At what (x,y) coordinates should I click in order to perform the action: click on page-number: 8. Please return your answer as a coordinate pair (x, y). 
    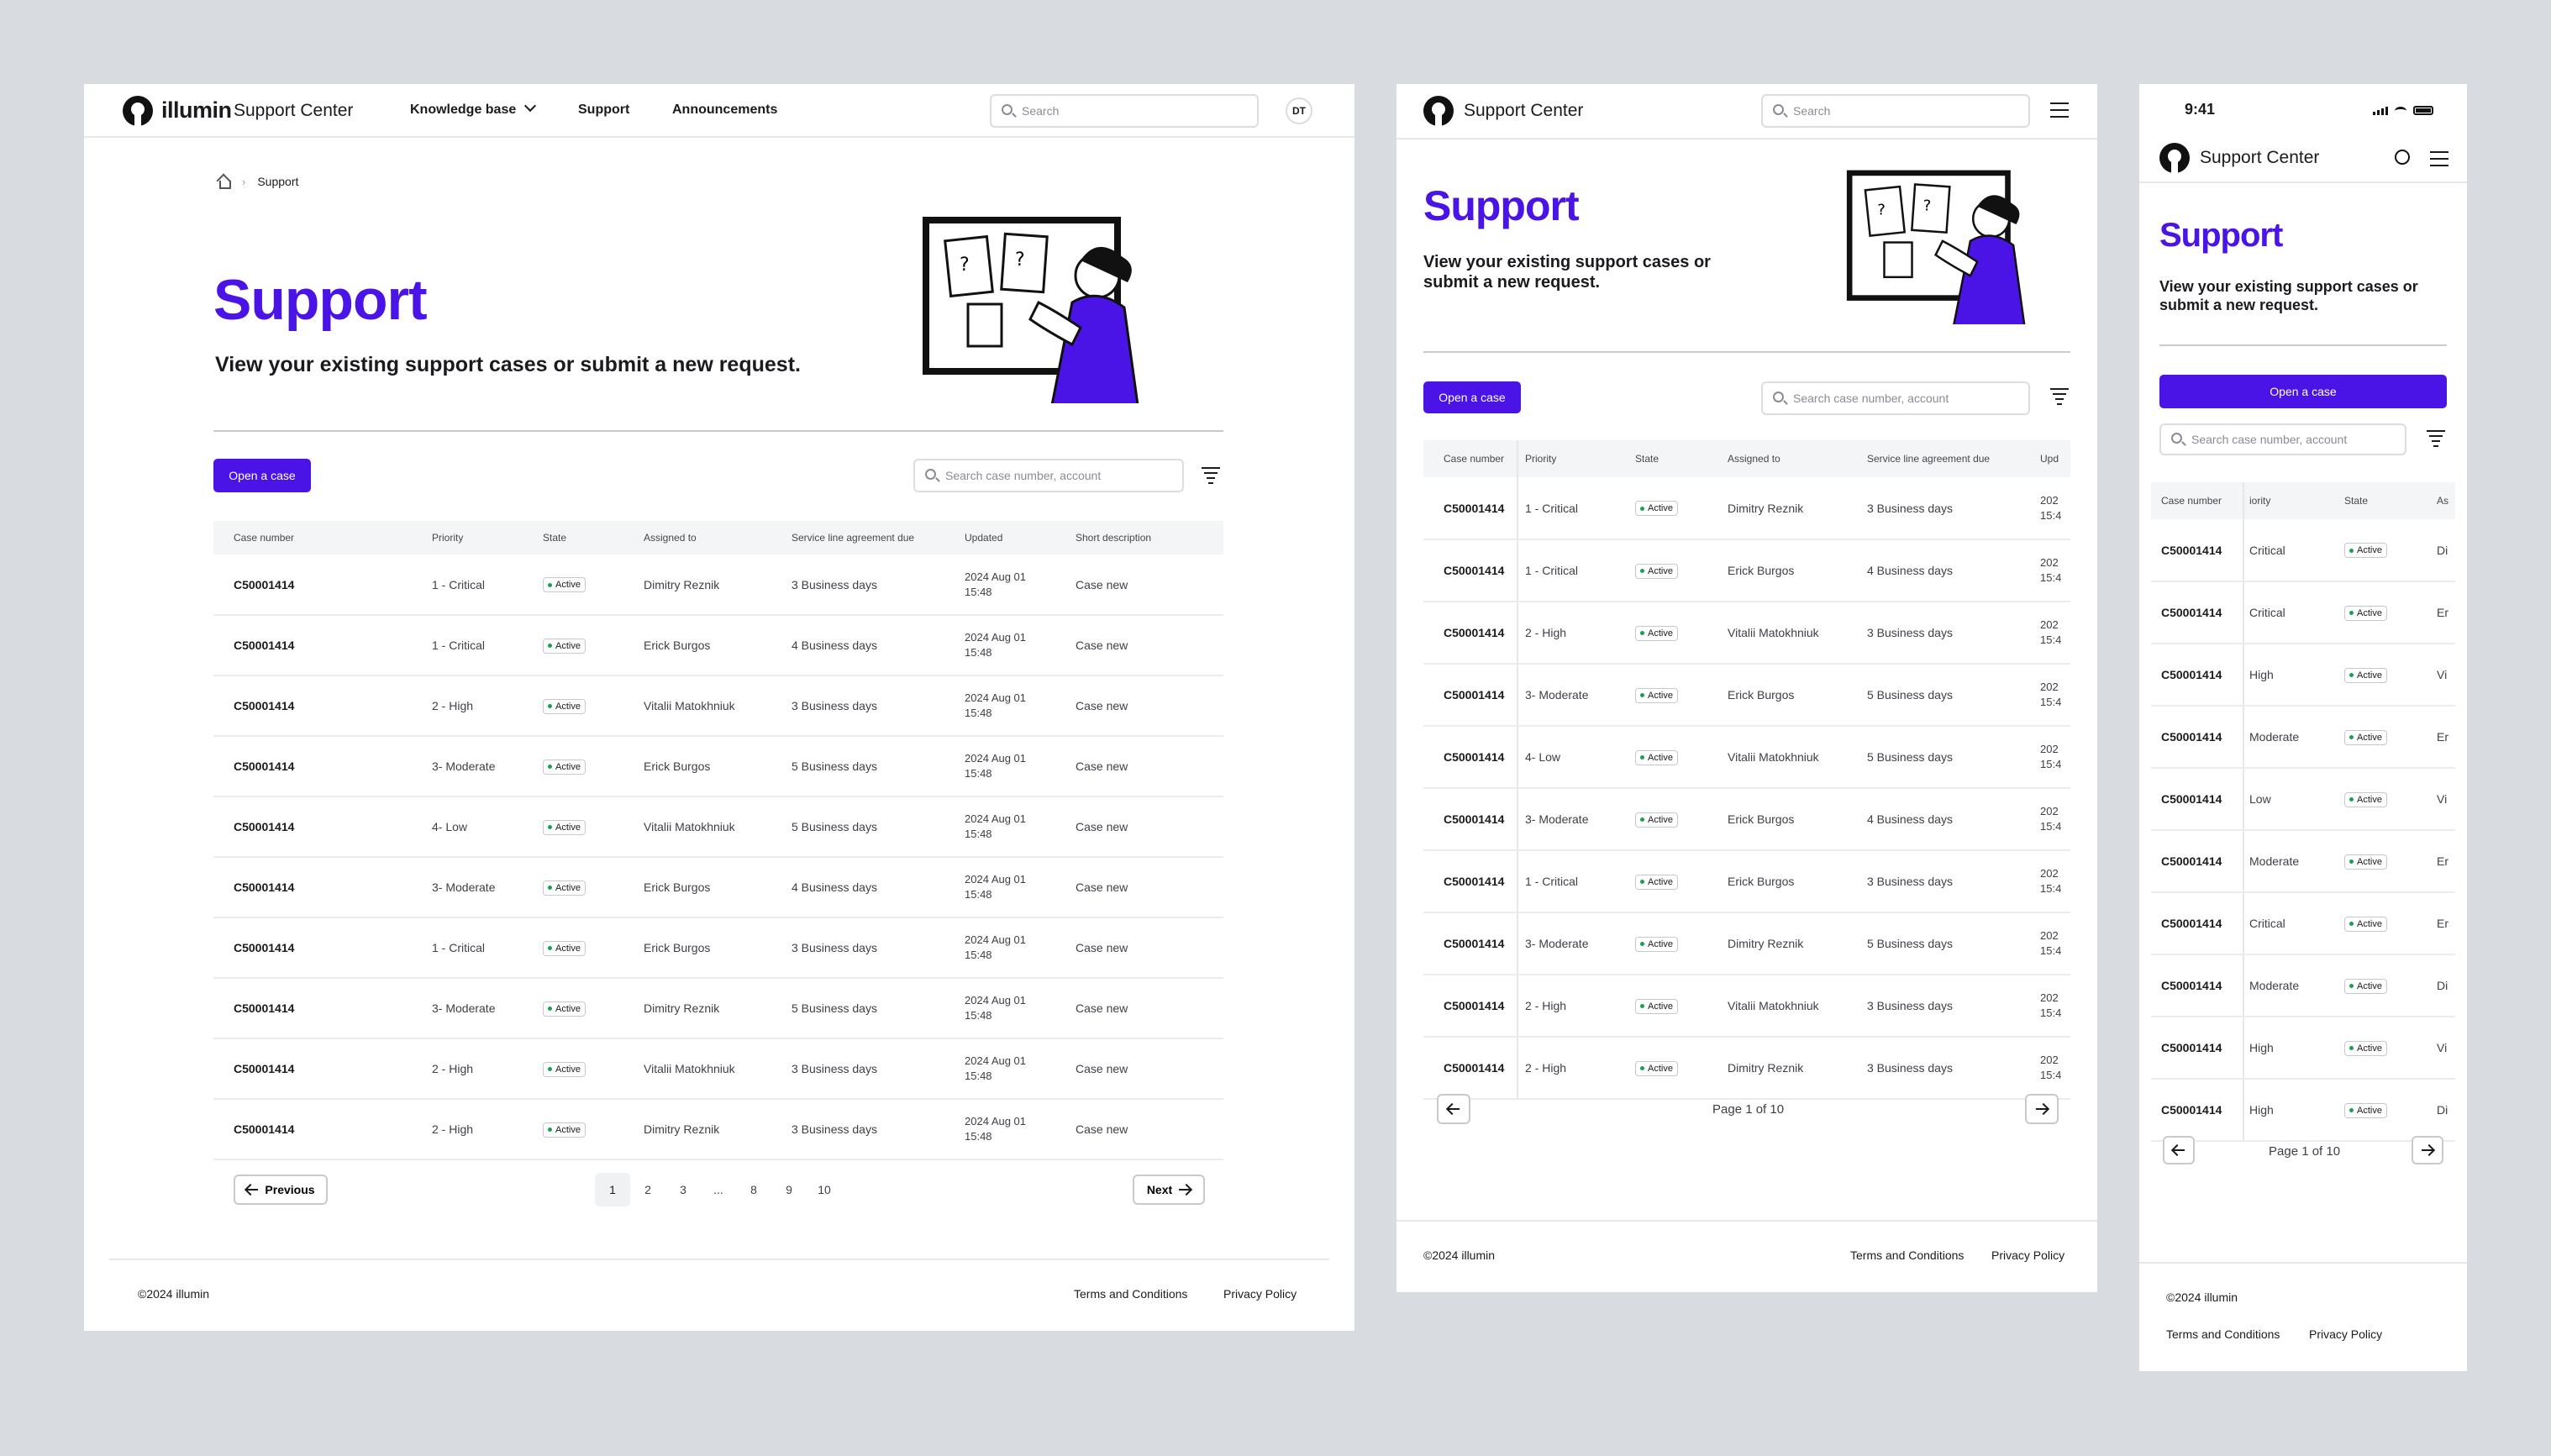
    Looking at the image, I should click on (753, 1189).